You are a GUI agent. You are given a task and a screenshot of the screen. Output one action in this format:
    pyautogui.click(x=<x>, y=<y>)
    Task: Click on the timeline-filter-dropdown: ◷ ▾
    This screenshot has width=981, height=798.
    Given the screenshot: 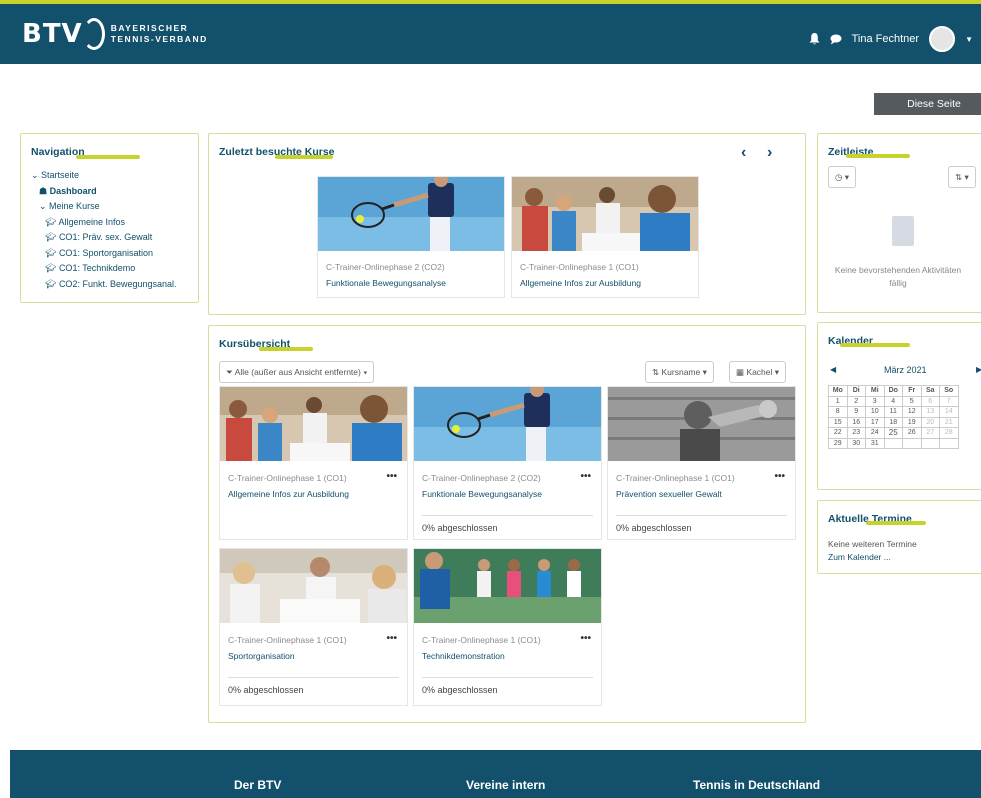 What is the action you would take?
    pyautogui.click(x=842, y=177)
    